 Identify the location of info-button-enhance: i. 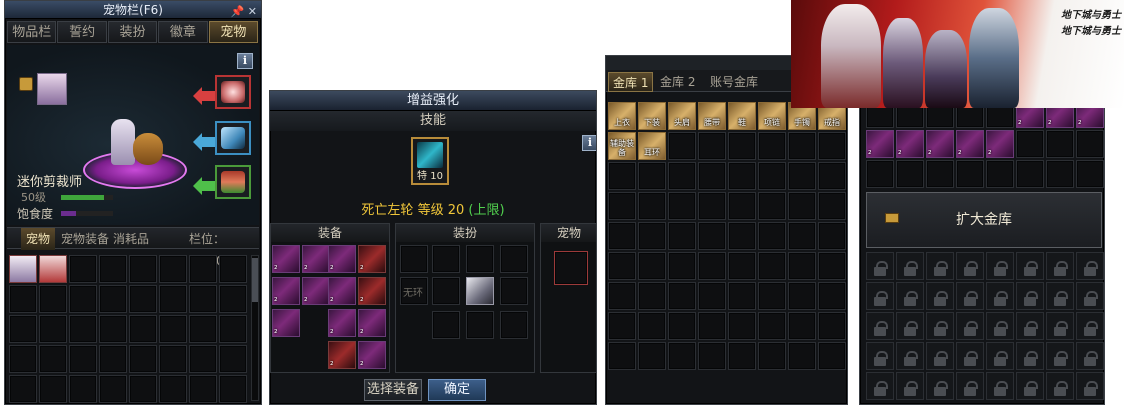
(589, 143).